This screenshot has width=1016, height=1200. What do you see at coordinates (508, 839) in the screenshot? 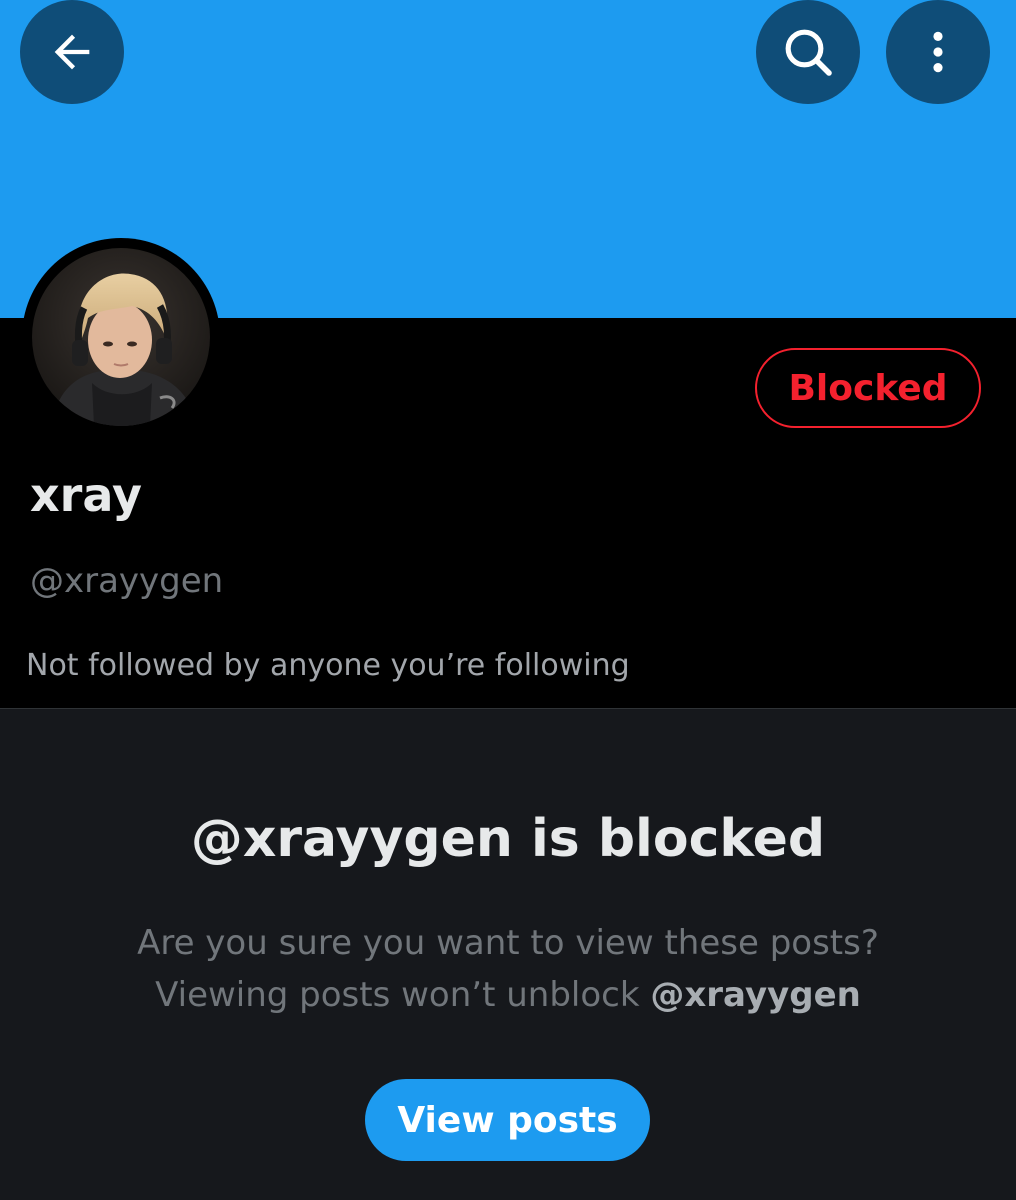
I see `blocked-notice-title: @xrayygen is blocked` at bounding box center [508, 839].